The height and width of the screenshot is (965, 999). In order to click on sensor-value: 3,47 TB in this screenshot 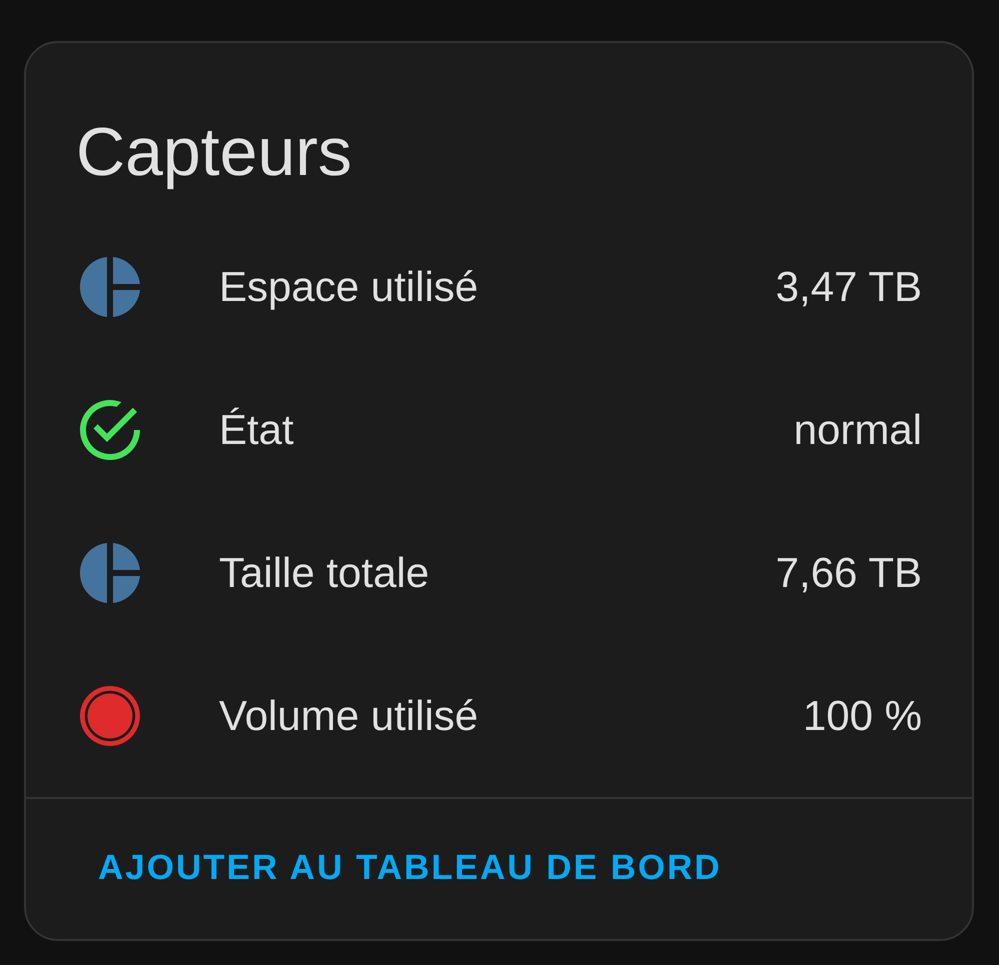, I will do `click(849, 286)`.